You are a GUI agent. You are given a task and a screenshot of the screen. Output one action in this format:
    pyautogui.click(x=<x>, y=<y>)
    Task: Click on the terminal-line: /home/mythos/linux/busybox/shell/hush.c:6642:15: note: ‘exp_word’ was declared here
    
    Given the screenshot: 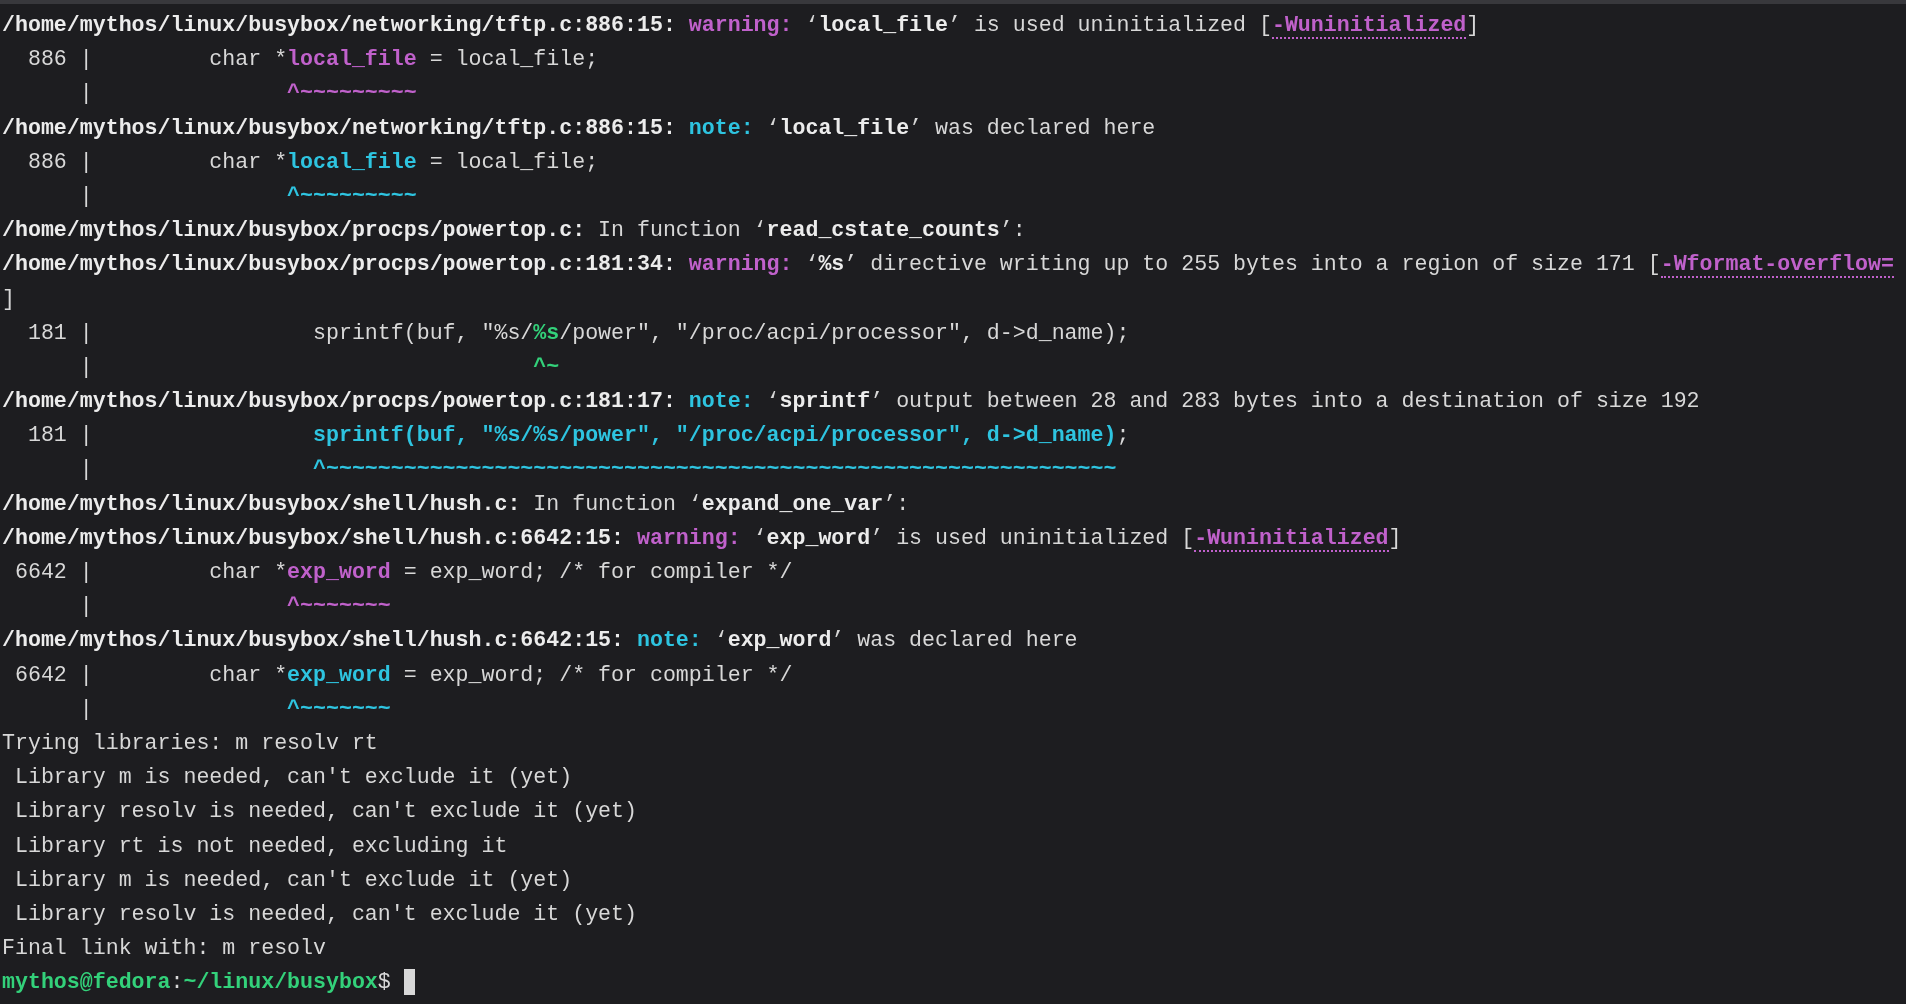 What is the action you would take?
    pyautogui.click(x=540, y=641)
    